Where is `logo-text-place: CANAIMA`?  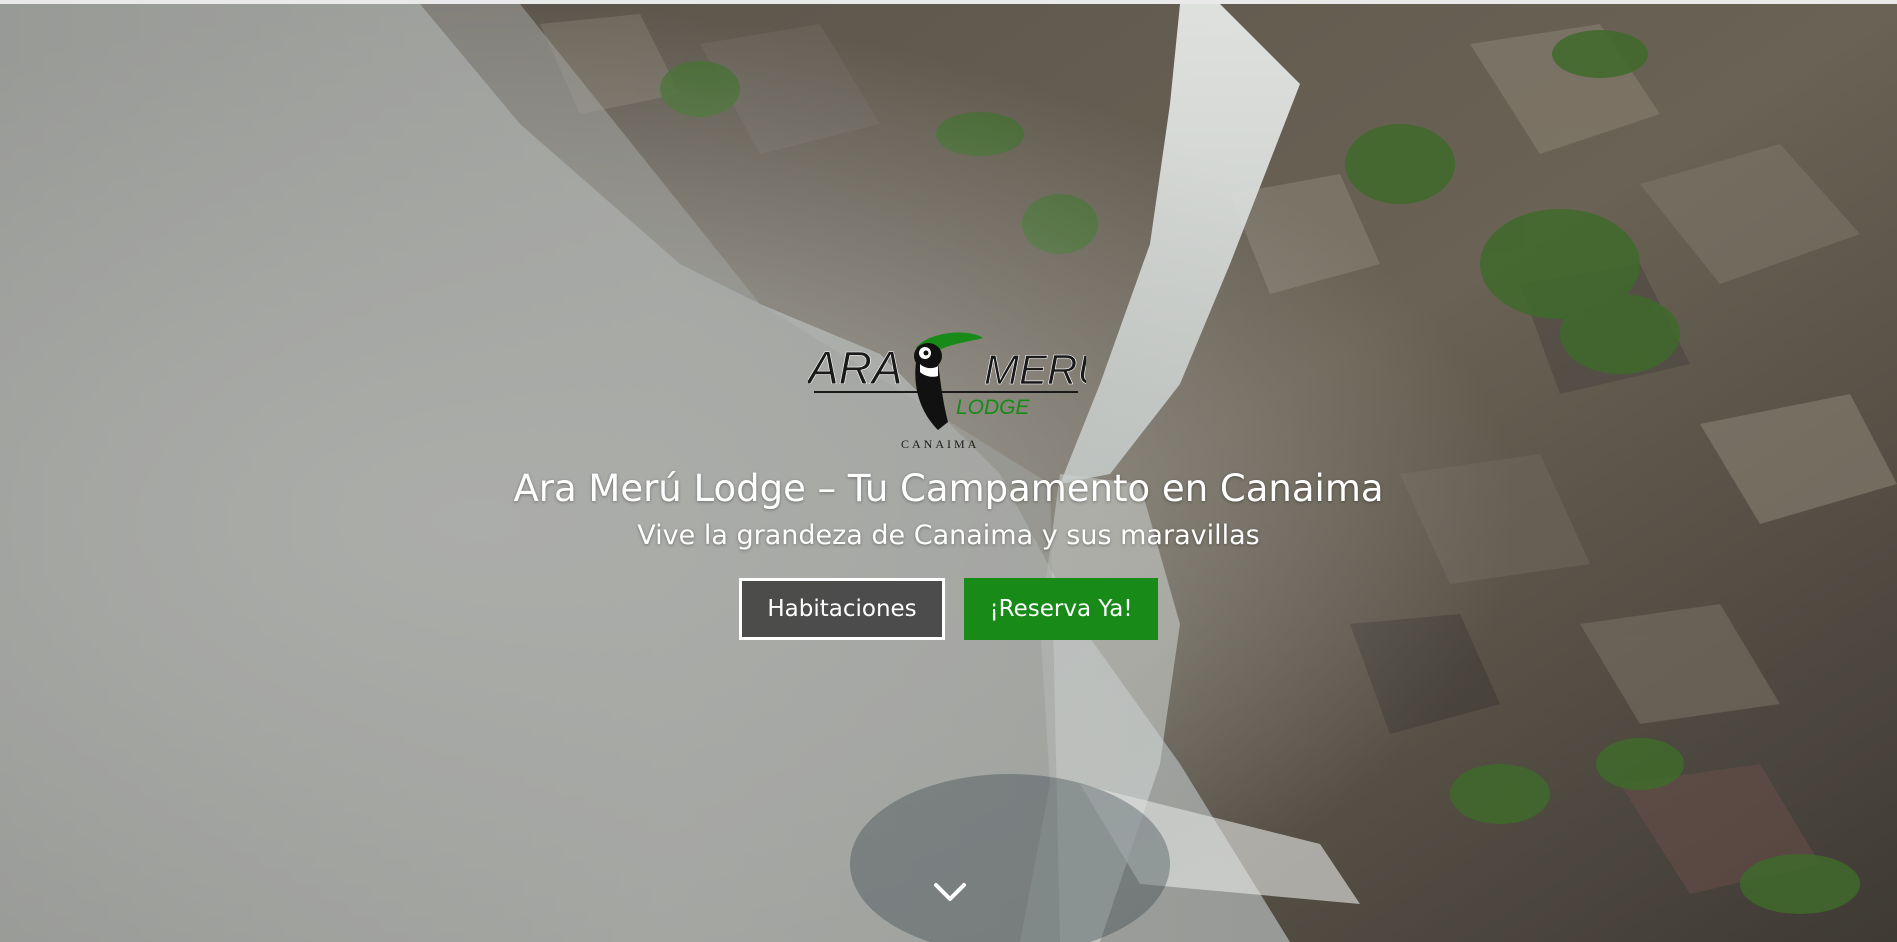
logo-text-place: CANAIMA is located at coordinates (940, 444).